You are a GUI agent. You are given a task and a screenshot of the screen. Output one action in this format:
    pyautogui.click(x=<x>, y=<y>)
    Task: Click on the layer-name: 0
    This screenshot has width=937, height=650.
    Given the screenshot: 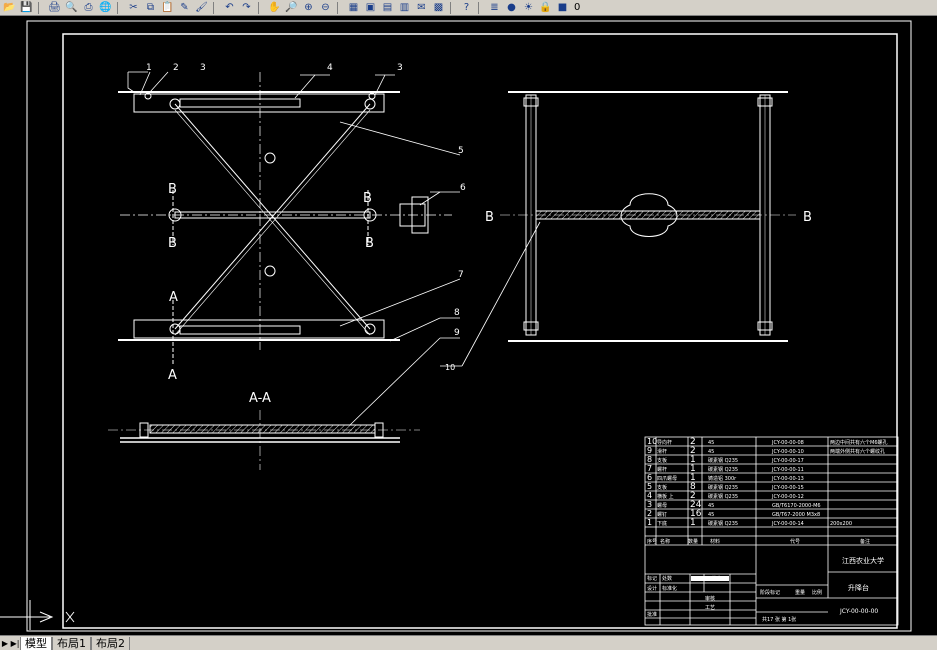 What is the action you would take?
    pyautogui.click(x=577, y=7)
    